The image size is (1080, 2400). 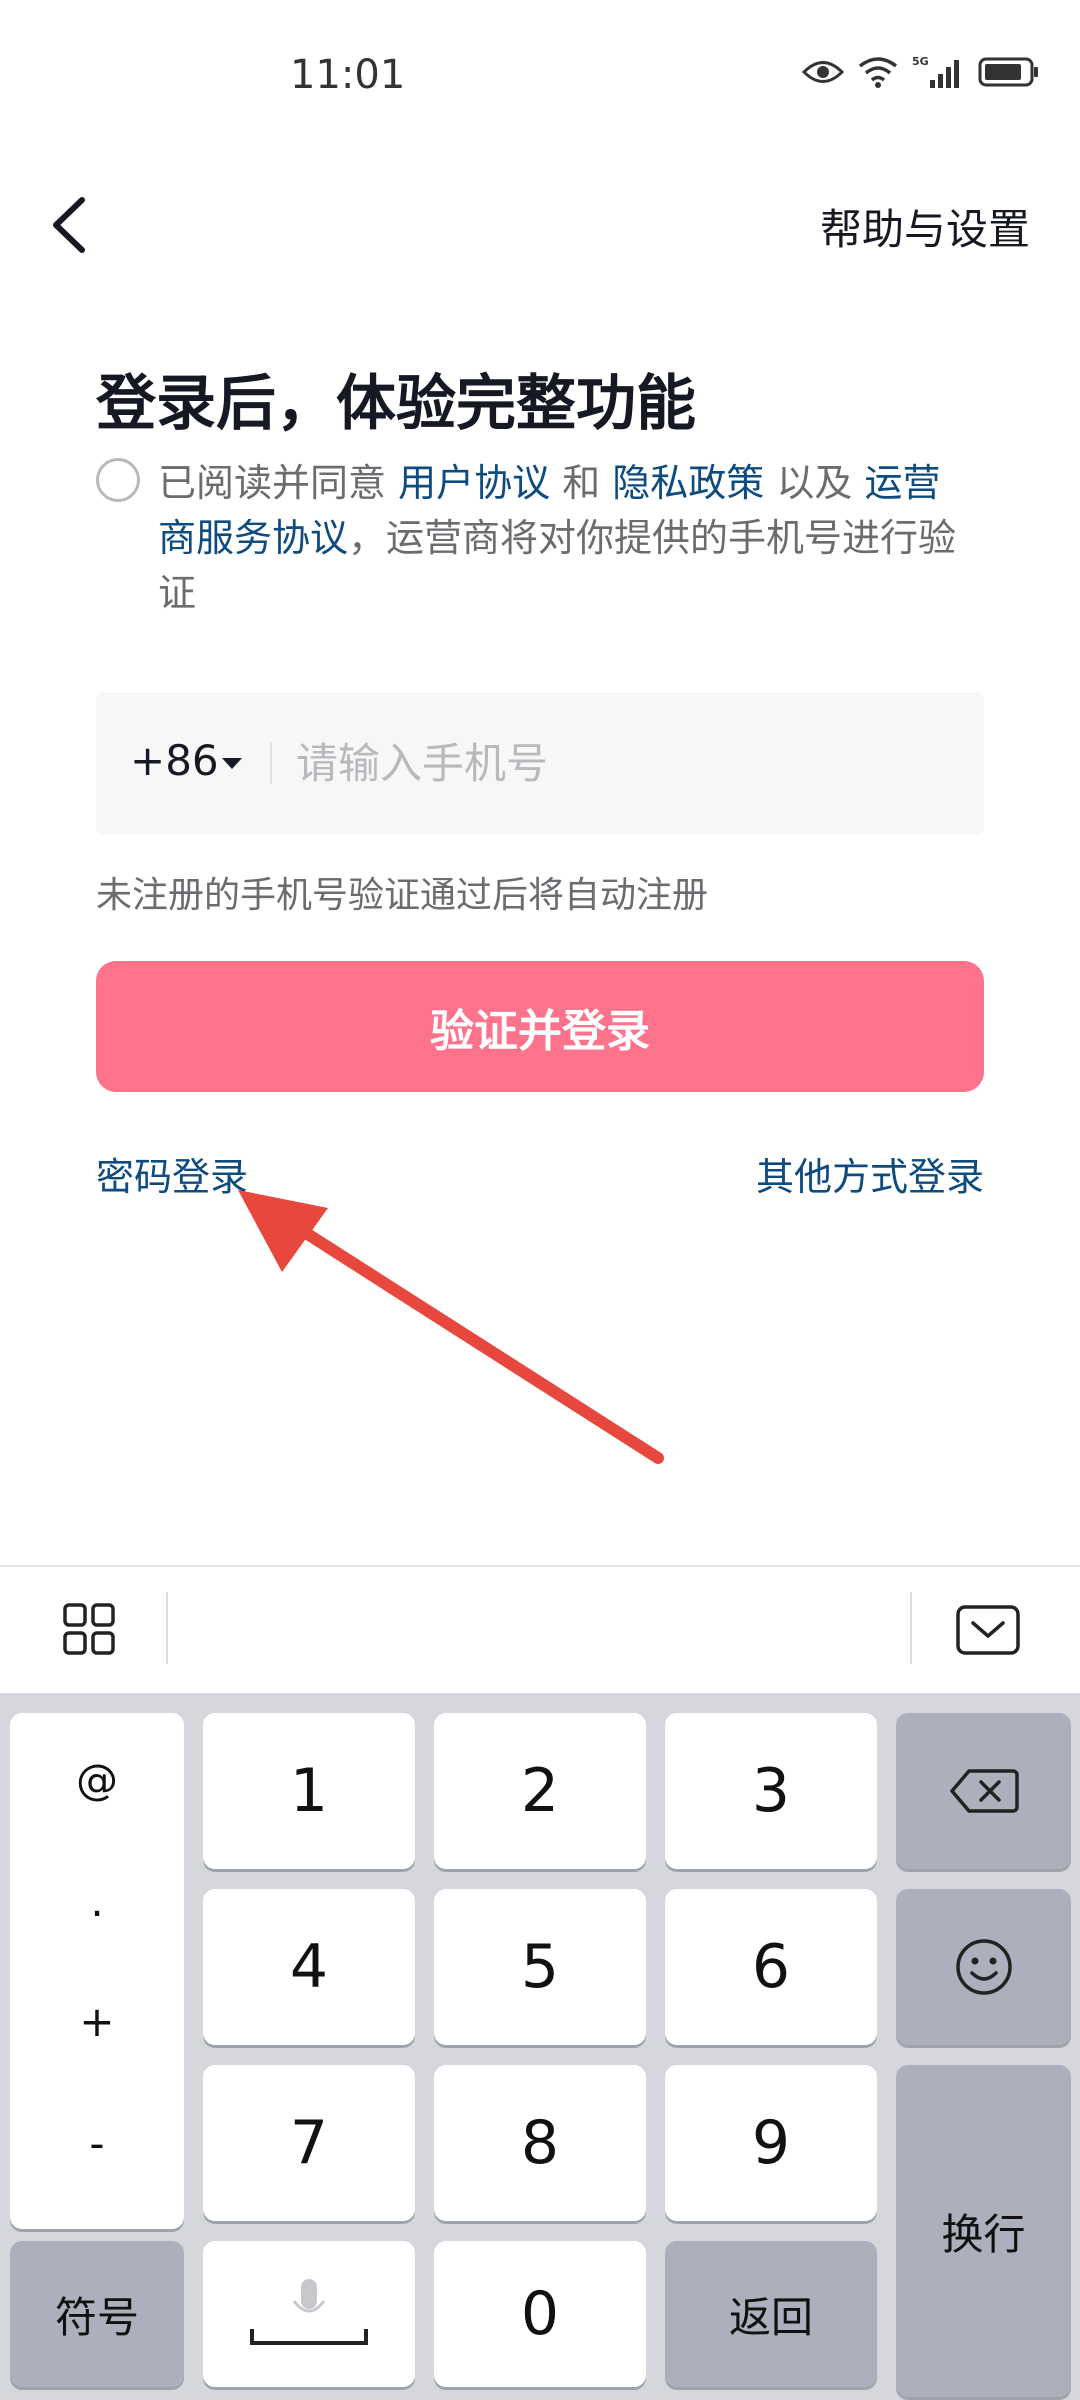 What do you see at coordinates (540, 1791) in the screenshot?
I see `key-2: 2` at bounding box center [540, 1791].